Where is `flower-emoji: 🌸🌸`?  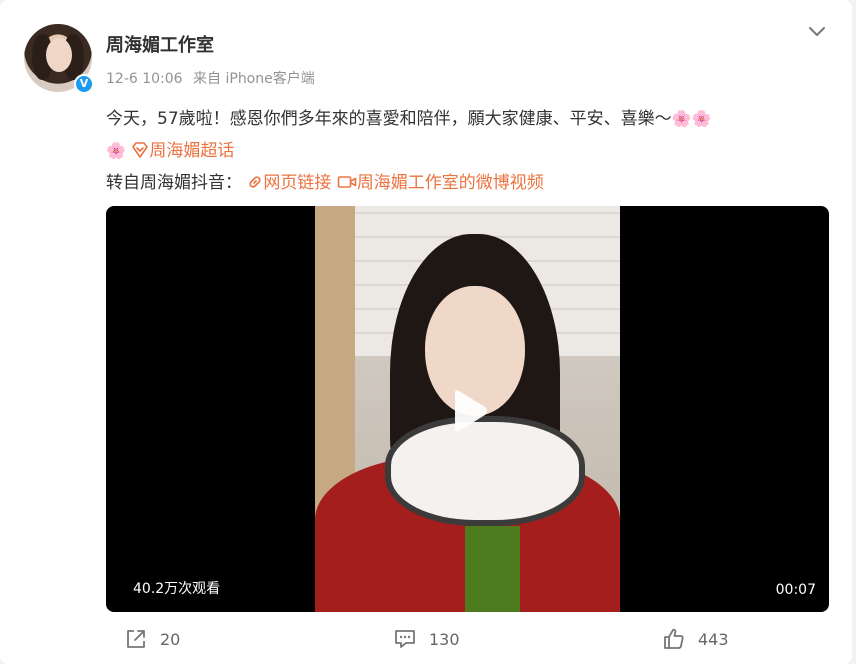
flower-emoji: 🌸🌸 is located at coordinates (691, 118).